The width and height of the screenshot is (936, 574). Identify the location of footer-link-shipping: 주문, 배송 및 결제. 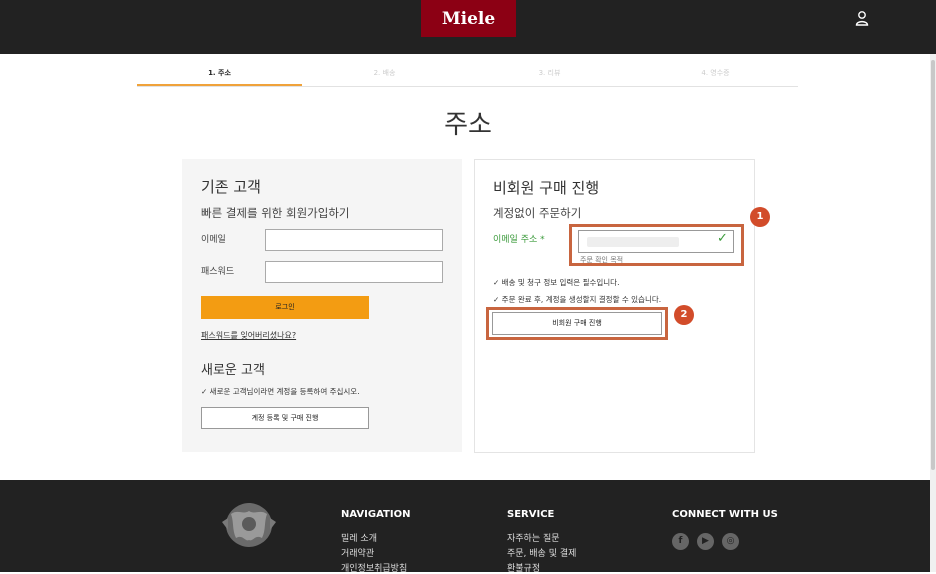
(541, 552).